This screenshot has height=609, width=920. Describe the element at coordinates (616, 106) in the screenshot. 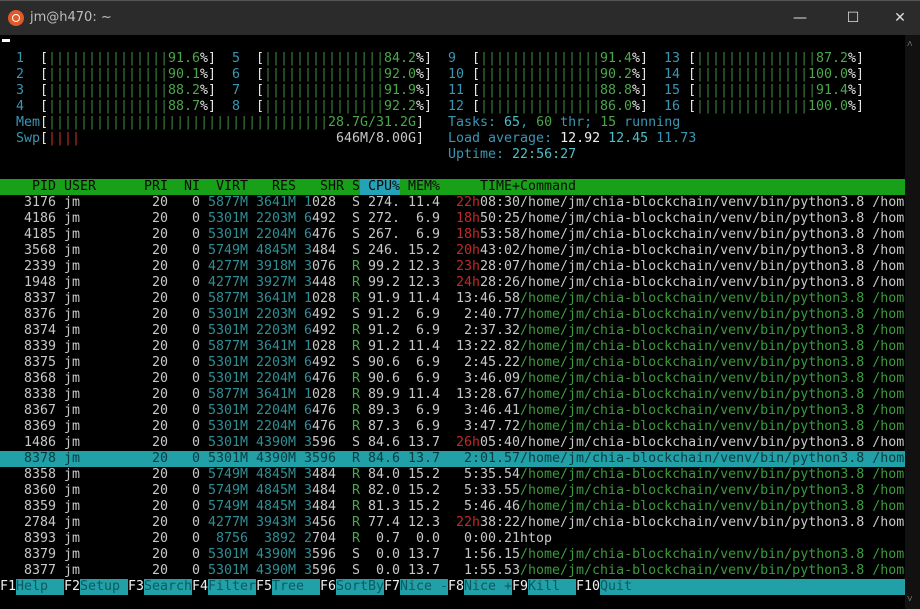

I see `cpu-percent: 86.0` at that location.